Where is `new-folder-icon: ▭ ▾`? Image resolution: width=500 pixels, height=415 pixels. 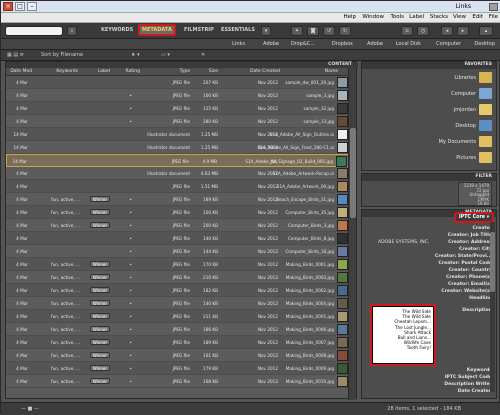 new-folder-icon: ▭ ▾ is located at coordinates (165, 55).